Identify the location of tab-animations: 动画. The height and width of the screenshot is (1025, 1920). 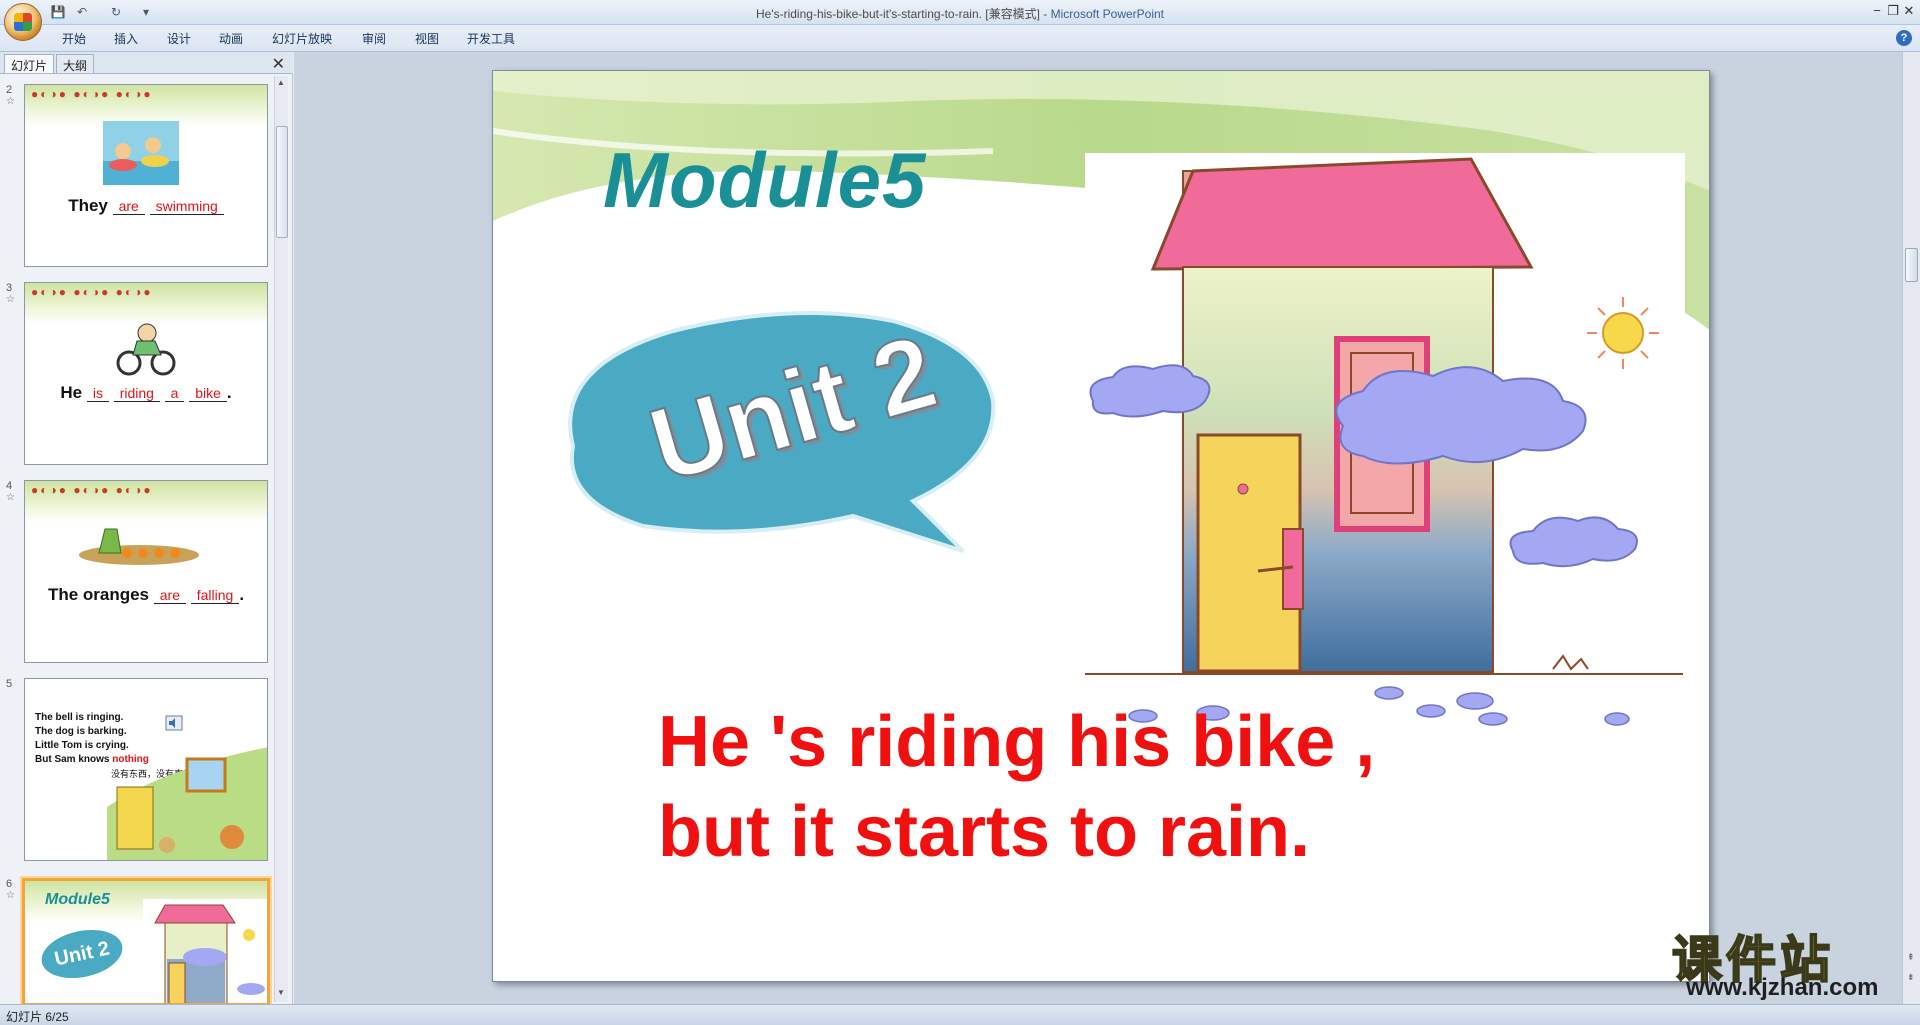
(231, 38).